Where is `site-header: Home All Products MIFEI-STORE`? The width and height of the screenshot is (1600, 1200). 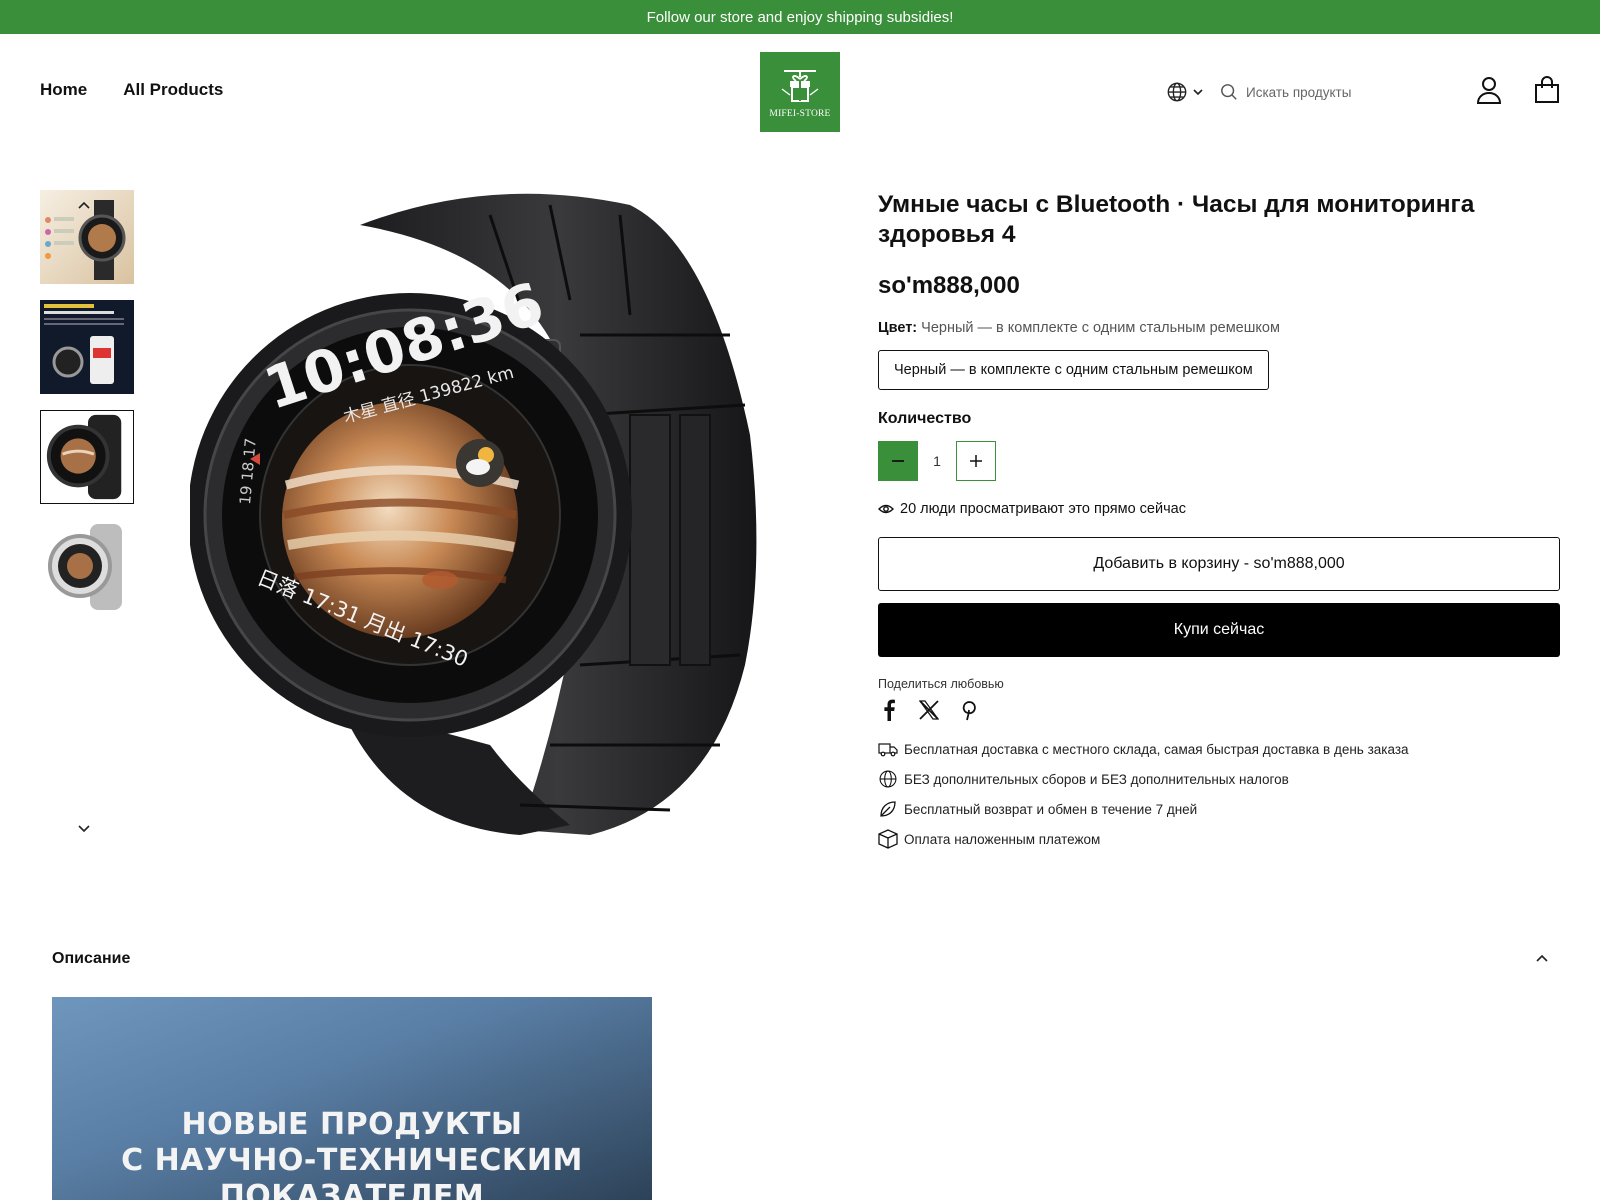
site-header: Home All Products MIFEI-STORE is located at coordinates (800, 92).